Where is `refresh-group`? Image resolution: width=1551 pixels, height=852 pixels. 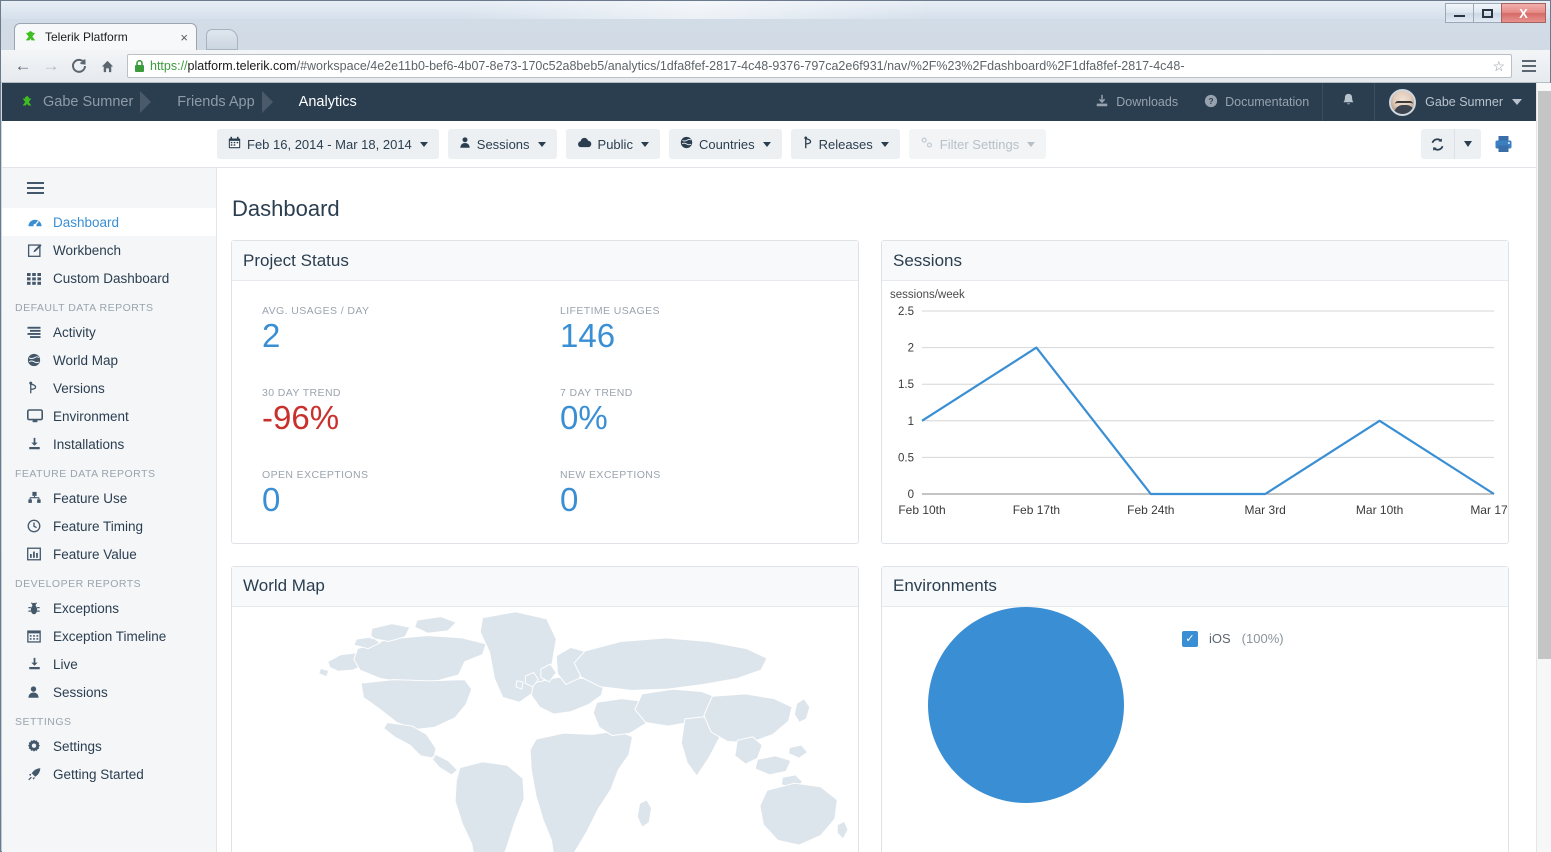
refresh-group is located at coordinates (1451, 144).